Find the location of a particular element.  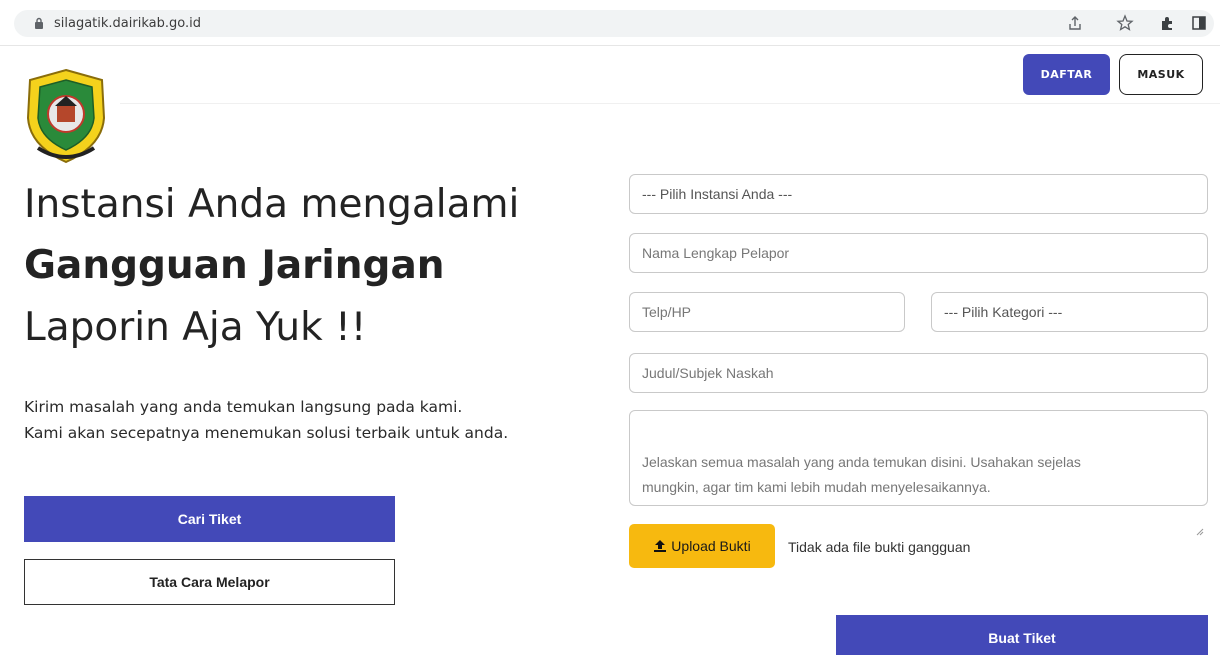

header-divider is located at coordinates (670, 103).